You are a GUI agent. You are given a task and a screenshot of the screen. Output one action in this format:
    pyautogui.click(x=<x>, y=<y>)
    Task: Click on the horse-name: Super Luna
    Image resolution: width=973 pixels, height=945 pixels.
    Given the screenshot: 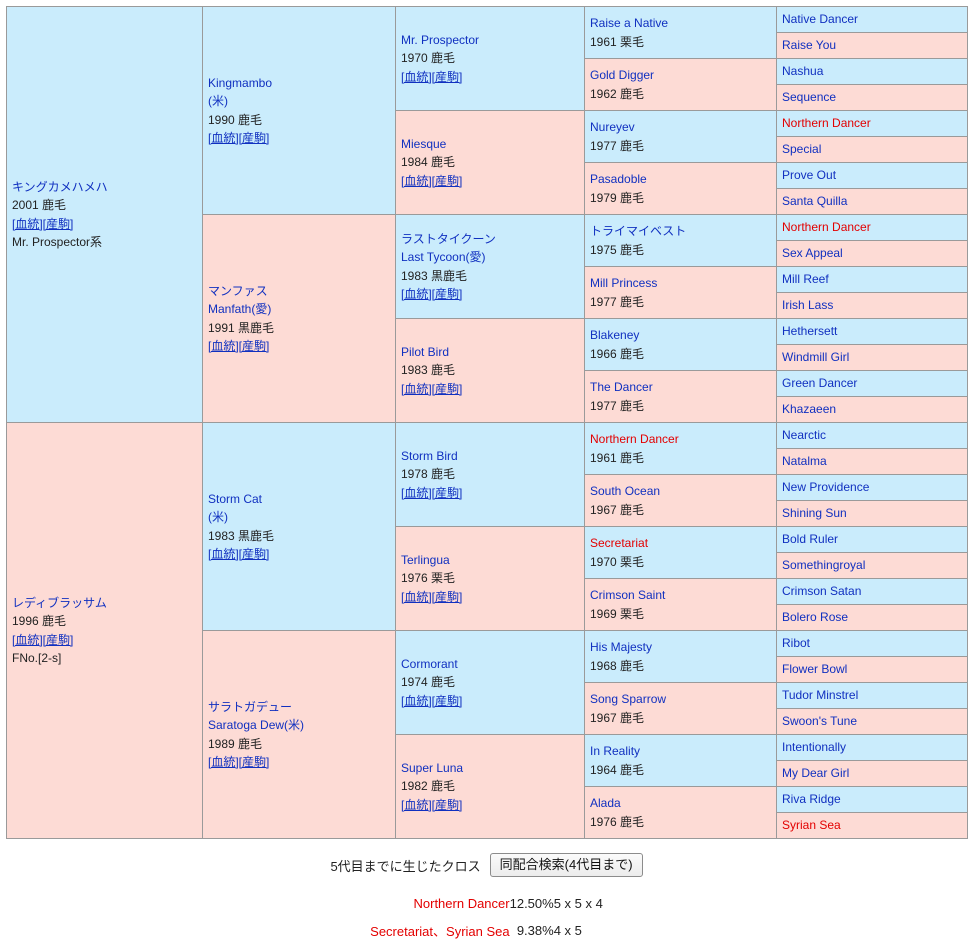 What is the action you would take?
    pyautogui.click(x=490, y=768)
    